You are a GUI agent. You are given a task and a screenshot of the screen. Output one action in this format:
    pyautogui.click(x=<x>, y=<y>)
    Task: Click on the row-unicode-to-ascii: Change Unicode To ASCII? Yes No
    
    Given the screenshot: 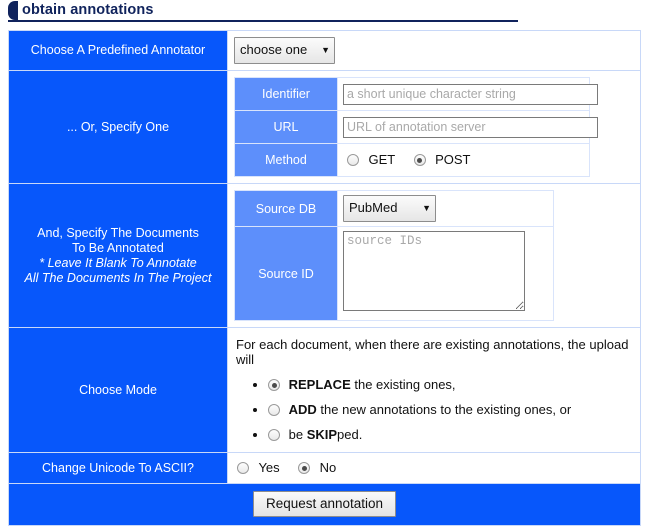 What is the action you would take?
    pyautogui.click(x=324, y=468)
    